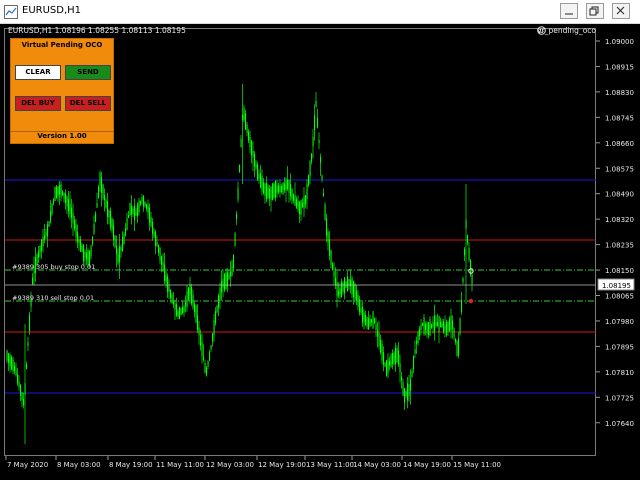 This screenshot has height=480, width=640. What do you see at coordinates (619, 195) in the screenshot?
I see `price-tick-label: 1.08490` at bounding box center [619, 195].